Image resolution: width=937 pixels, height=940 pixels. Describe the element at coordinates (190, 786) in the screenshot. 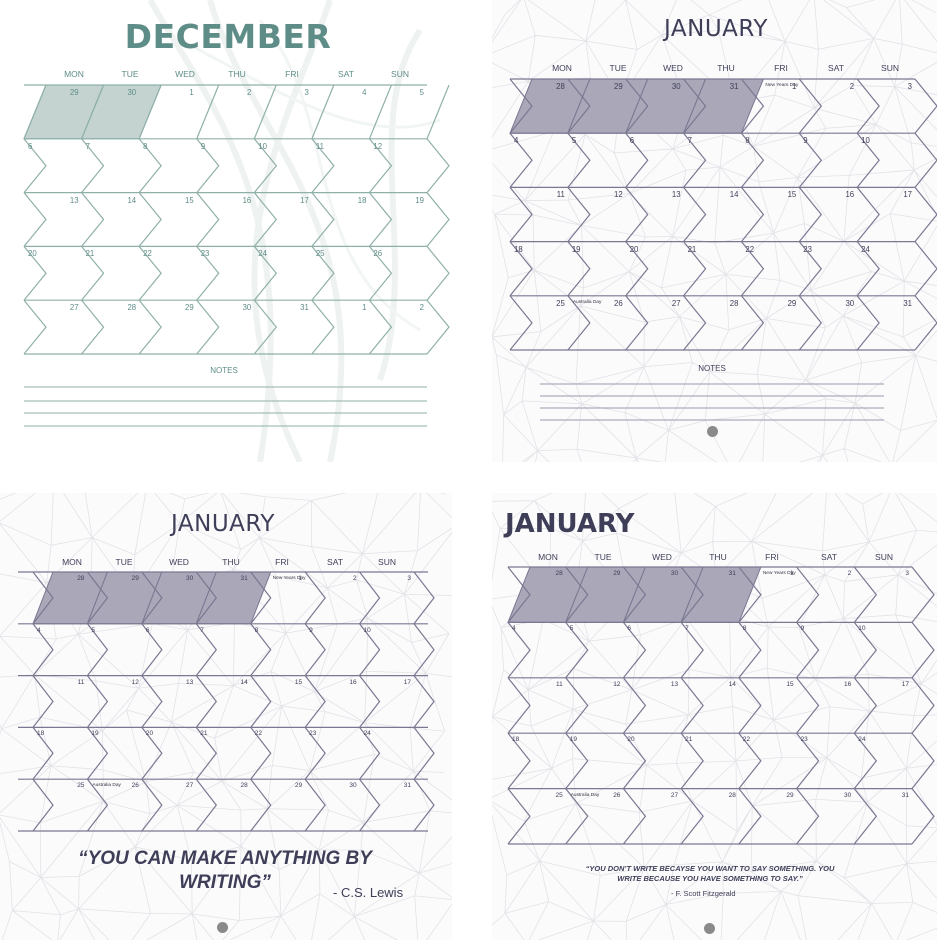

I see `day-number: 27` at that location.